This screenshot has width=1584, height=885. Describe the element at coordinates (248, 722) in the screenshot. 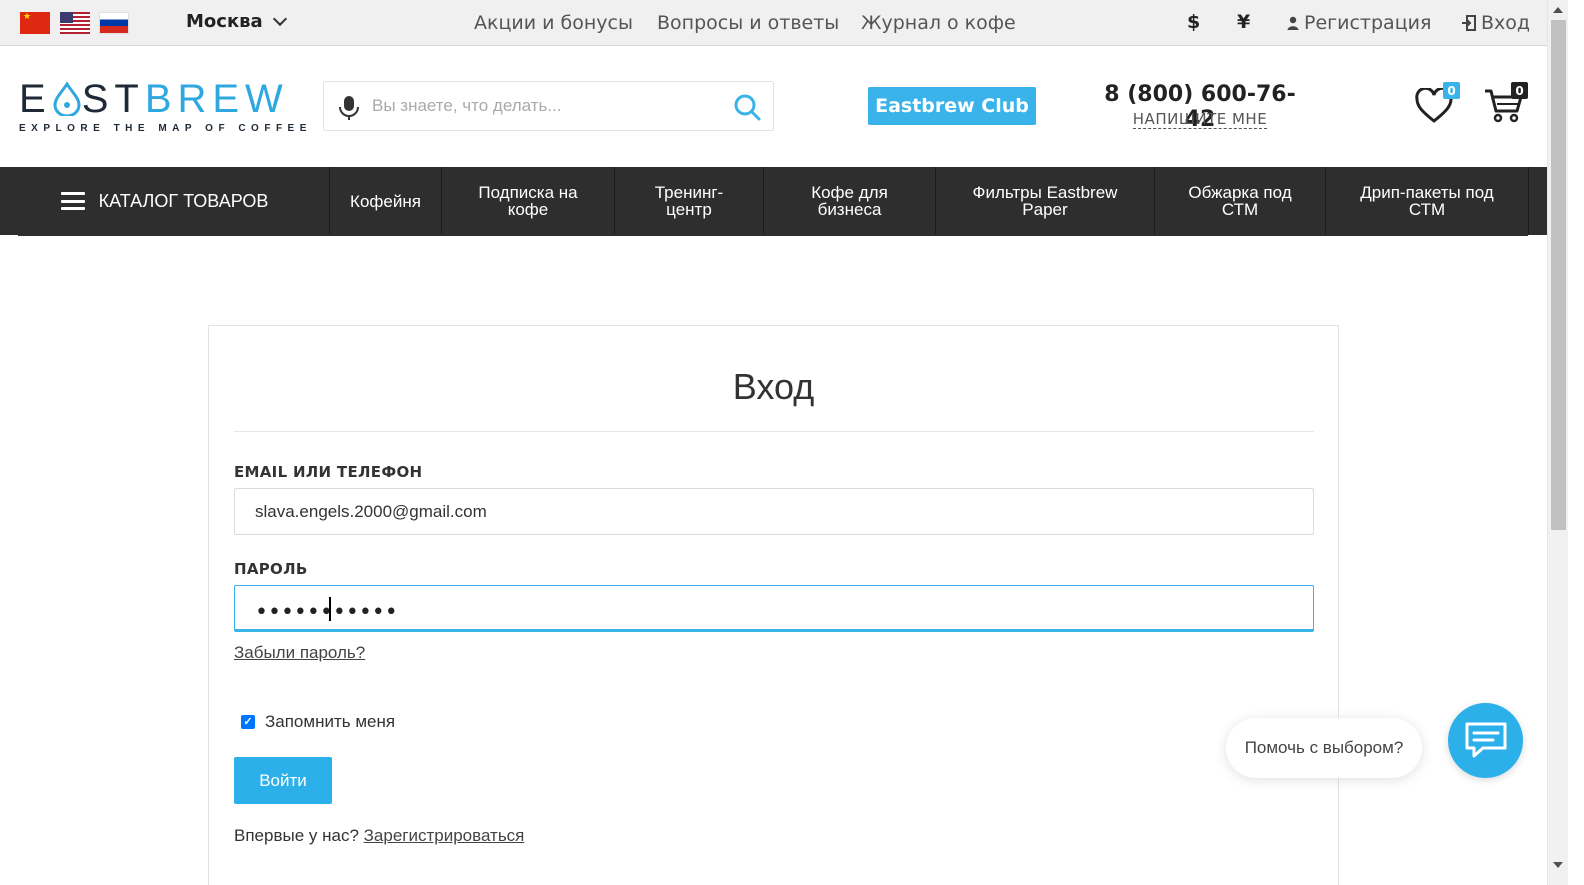

I see `remember-checkbox: ✓` at that location.